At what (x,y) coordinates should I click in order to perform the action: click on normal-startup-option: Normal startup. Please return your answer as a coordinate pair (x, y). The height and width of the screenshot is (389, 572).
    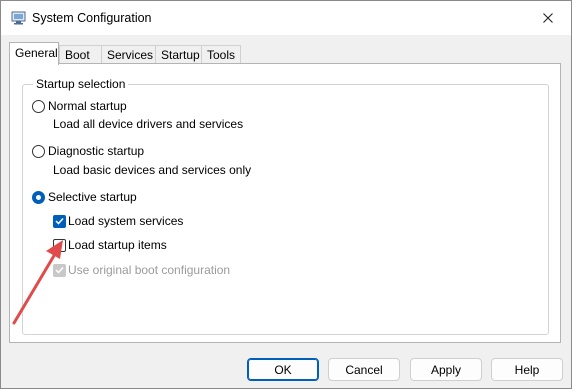
    Looking at the image, I should click on (79, 106).